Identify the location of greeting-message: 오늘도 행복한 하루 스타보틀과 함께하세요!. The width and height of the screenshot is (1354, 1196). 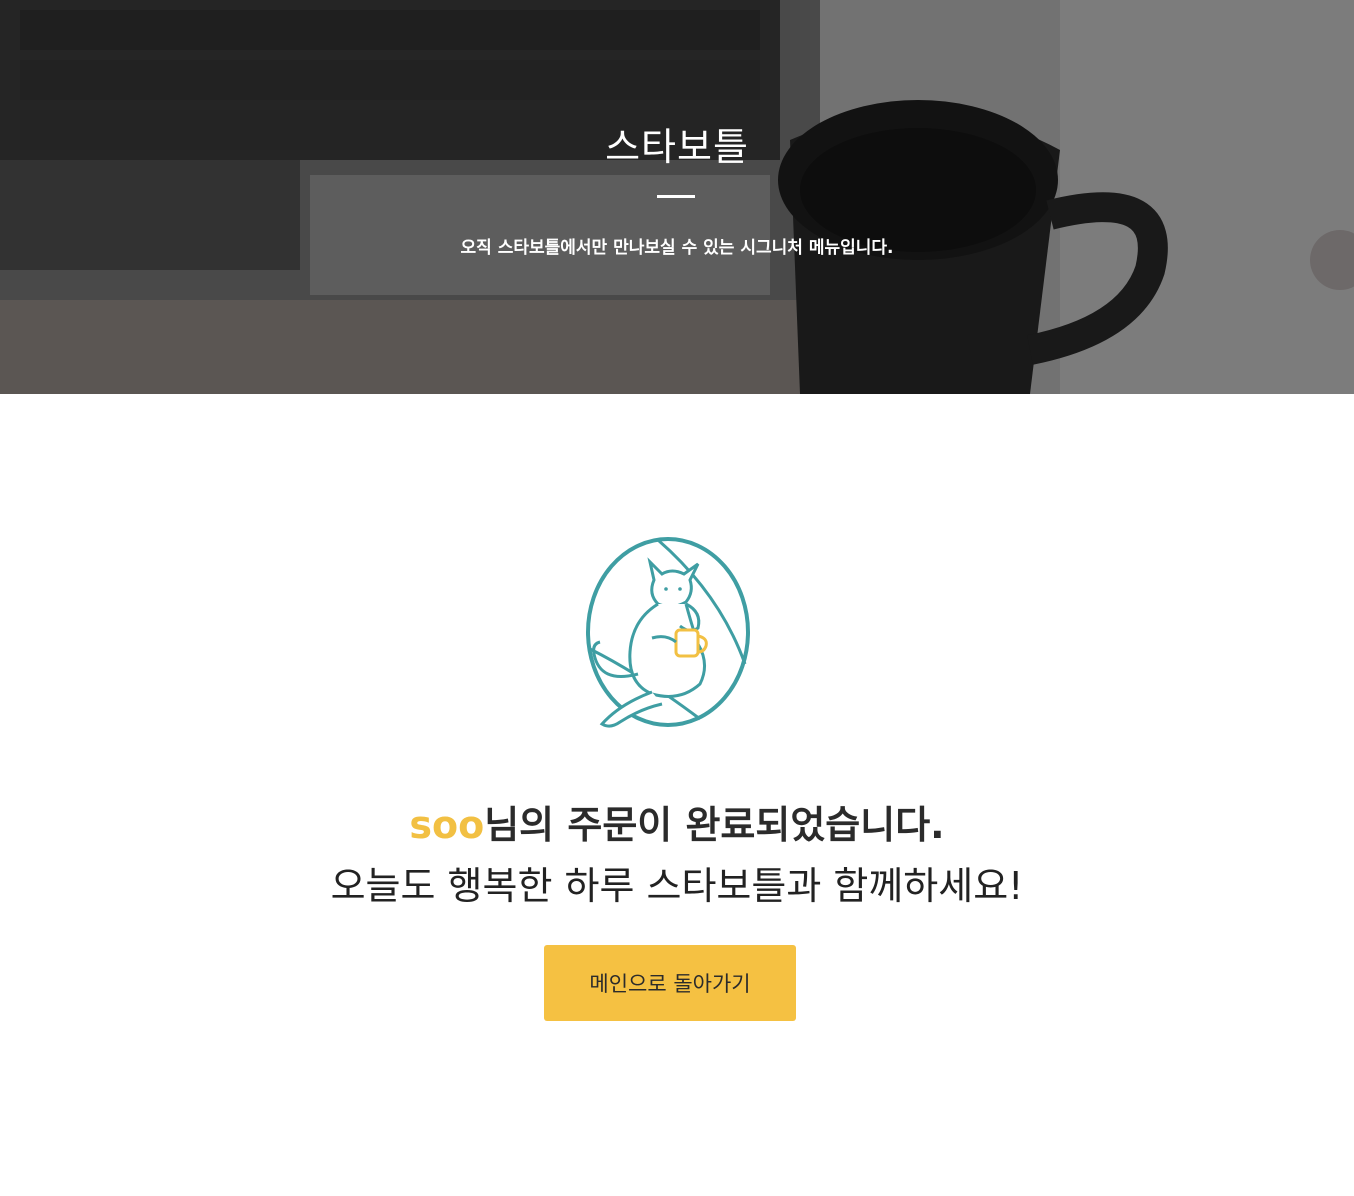
(677, 886).